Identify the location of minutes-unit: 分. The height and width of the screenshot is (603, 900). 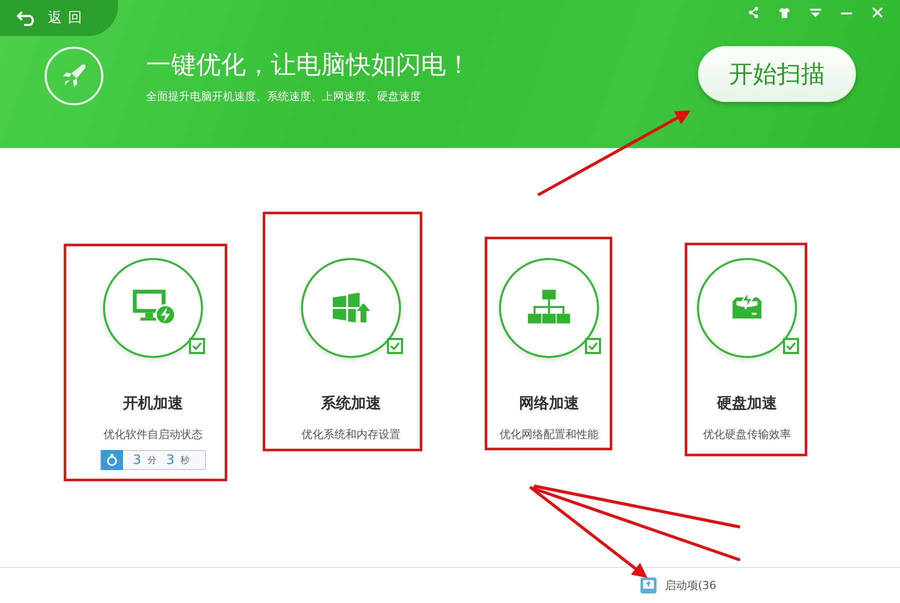
(151, 460).